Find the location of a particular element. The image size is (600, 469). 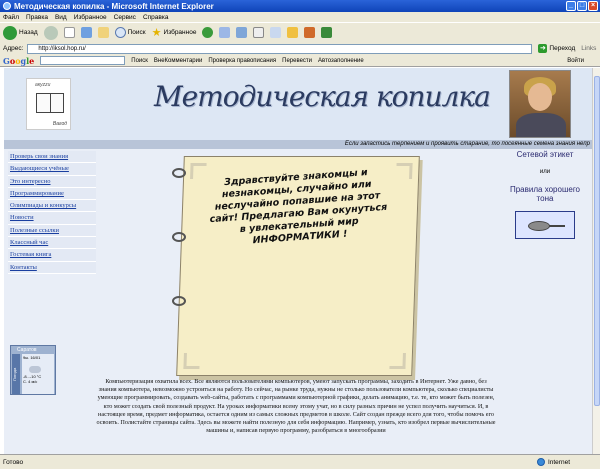

weather-date: 9ы. 16/01 is located at coordinates (32, 357).